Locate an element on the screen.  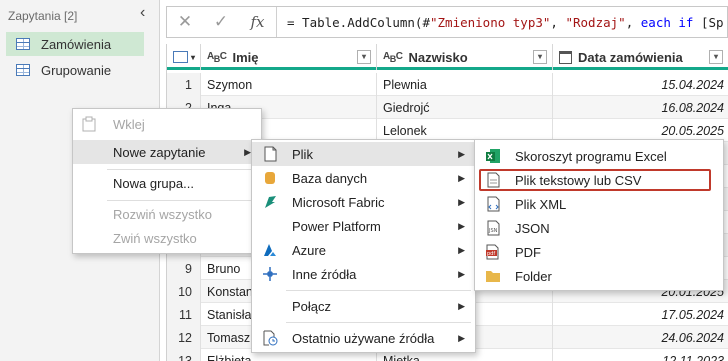
table-menu-button: ▾ is located at coordinates (184, 57).